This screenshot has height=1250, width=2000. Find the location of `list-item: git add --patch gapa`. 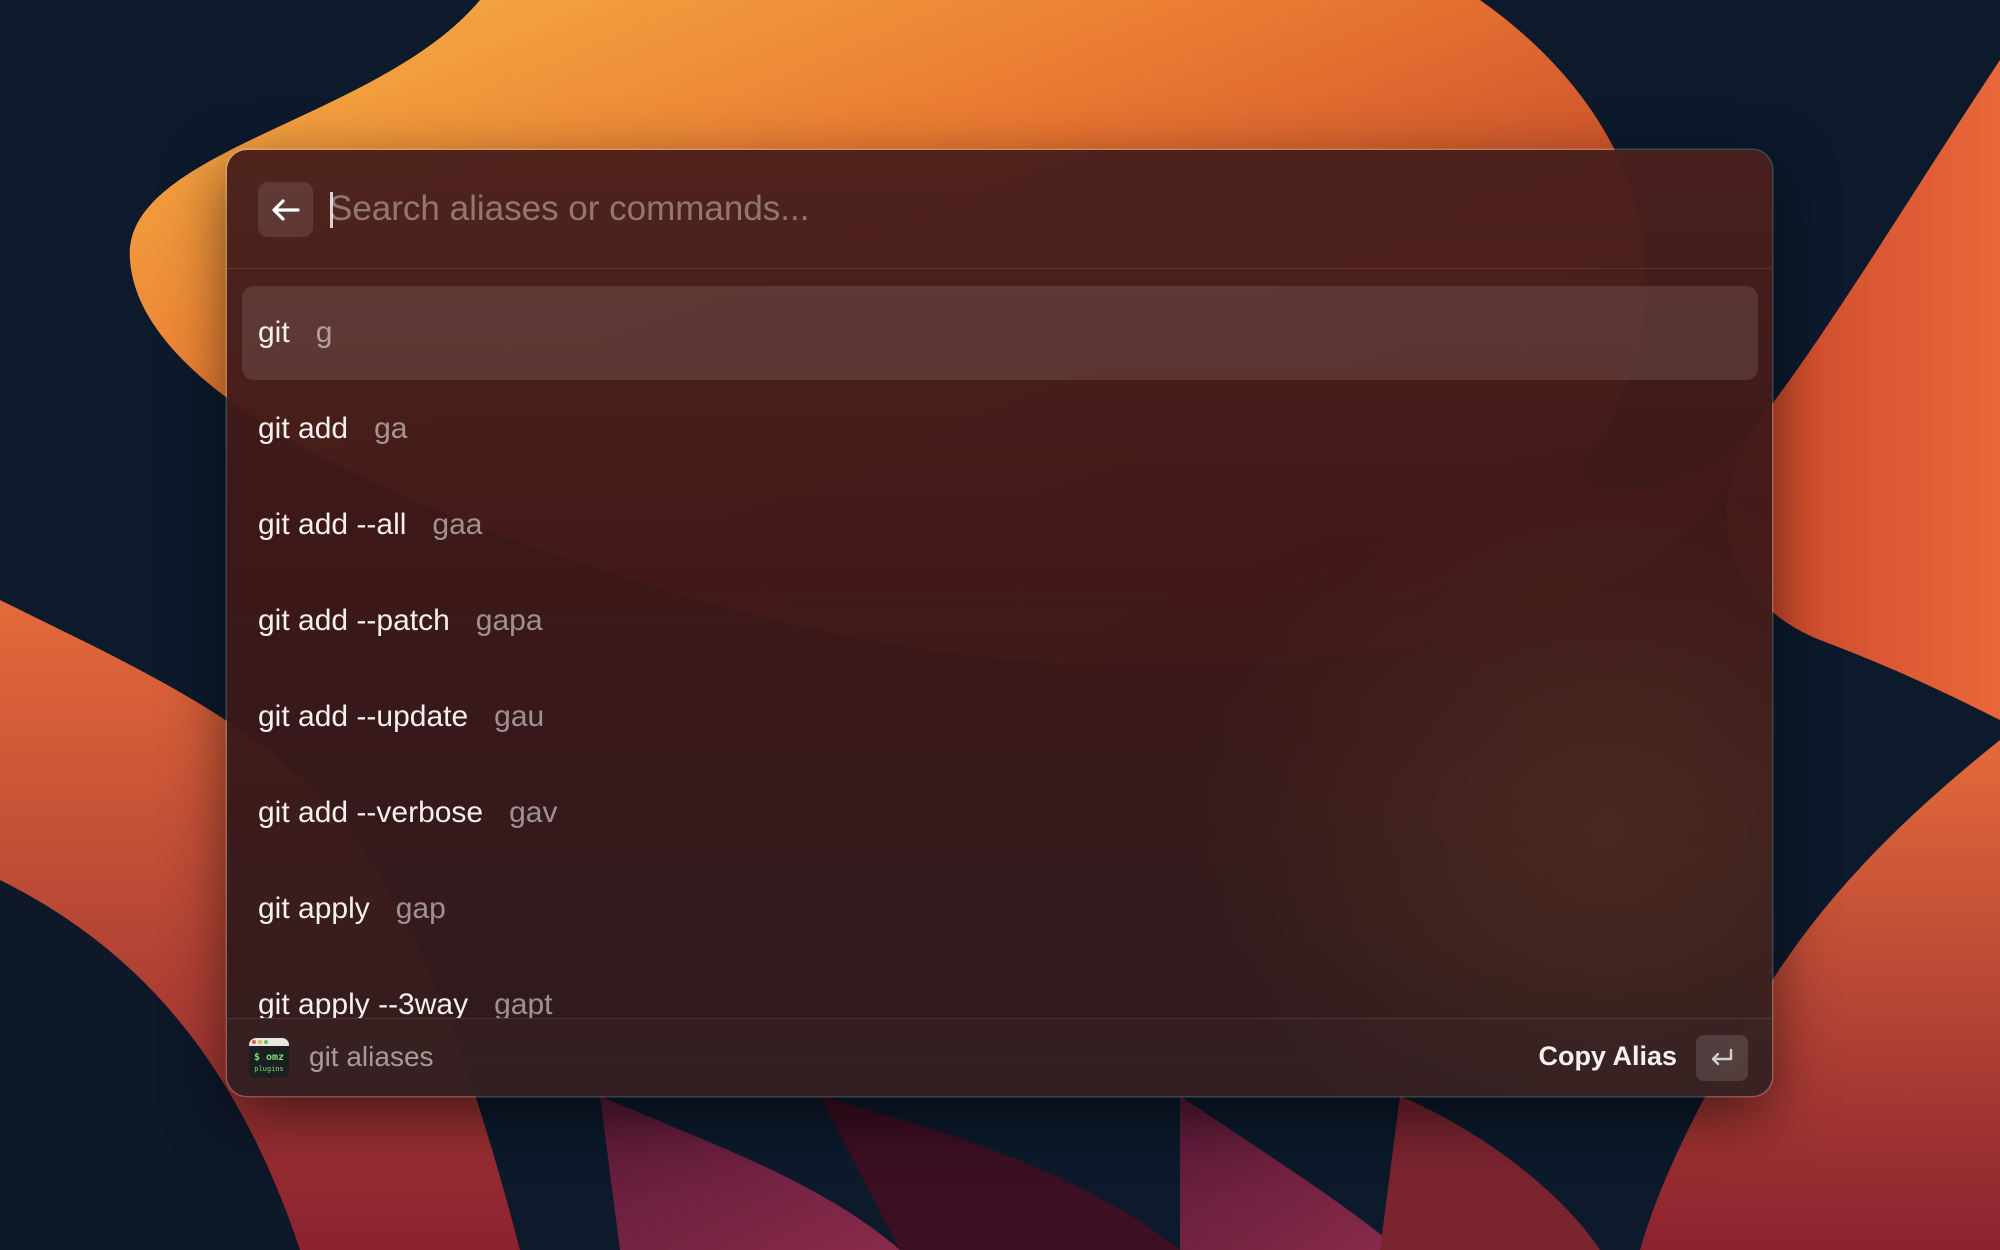

list-item: git add --patch gapa is located at coordinates (1000, 621).